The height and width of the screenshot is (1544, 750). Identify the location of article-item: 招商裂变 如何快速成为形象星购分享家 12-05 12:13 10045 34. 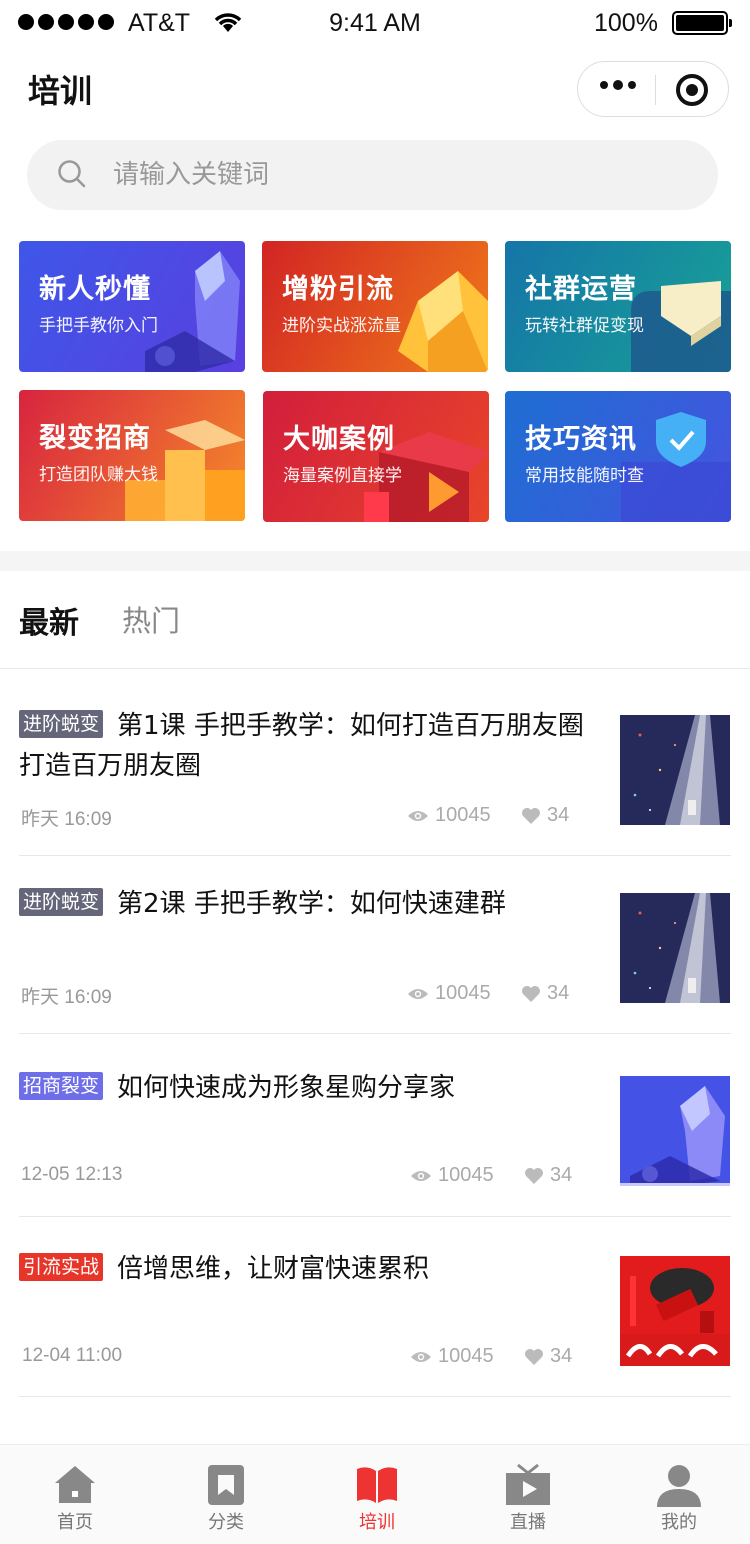
(375, 1133).